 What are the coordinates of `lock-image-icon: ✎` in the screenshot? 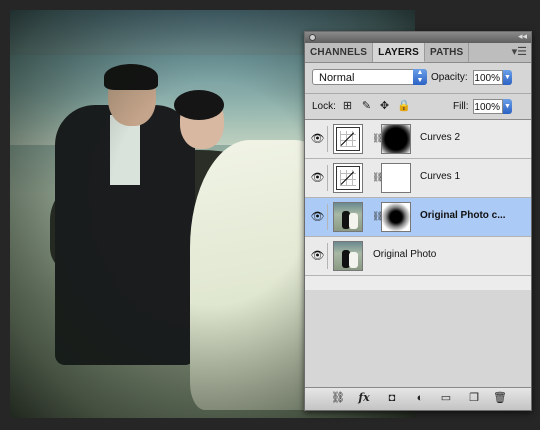 It's located at (366, 106).